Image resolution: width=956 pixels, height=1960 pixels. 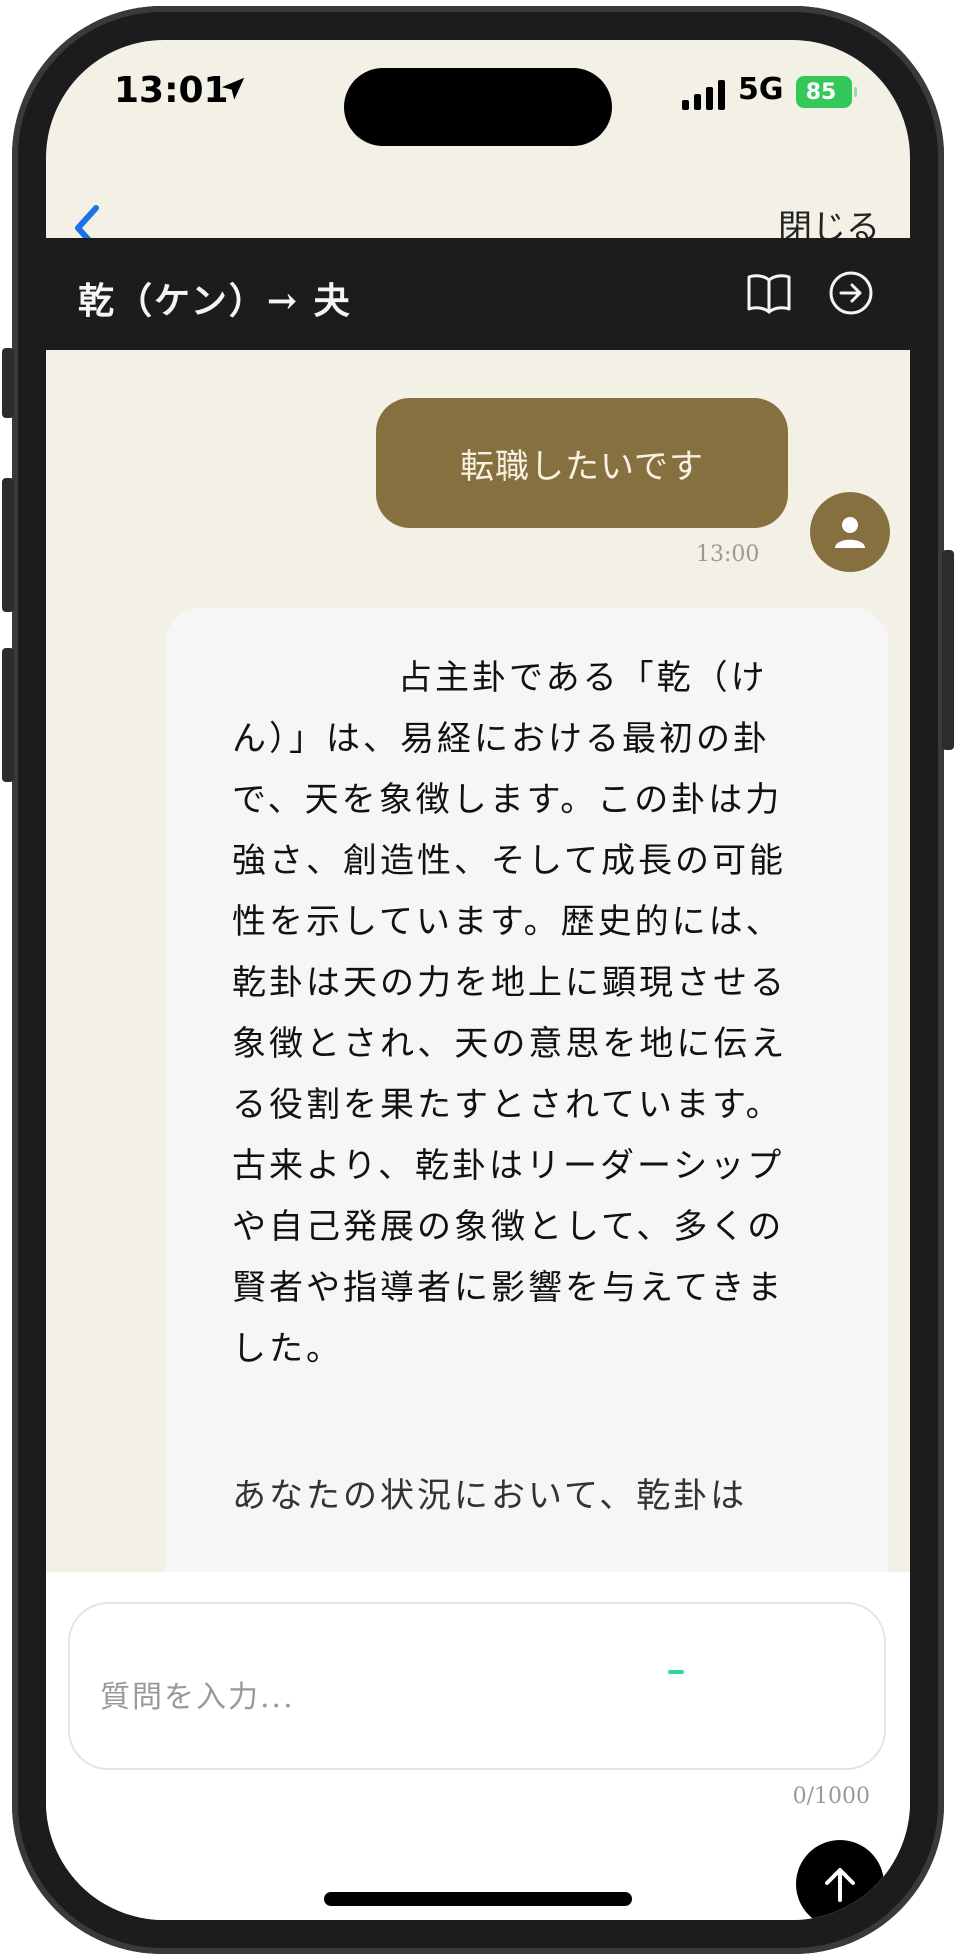 What do you see at coordinates (215, 301) in the screenshot?
I see `hexagram-title: 乾（ケン）→ 夬` at bounding box center [215, 301].